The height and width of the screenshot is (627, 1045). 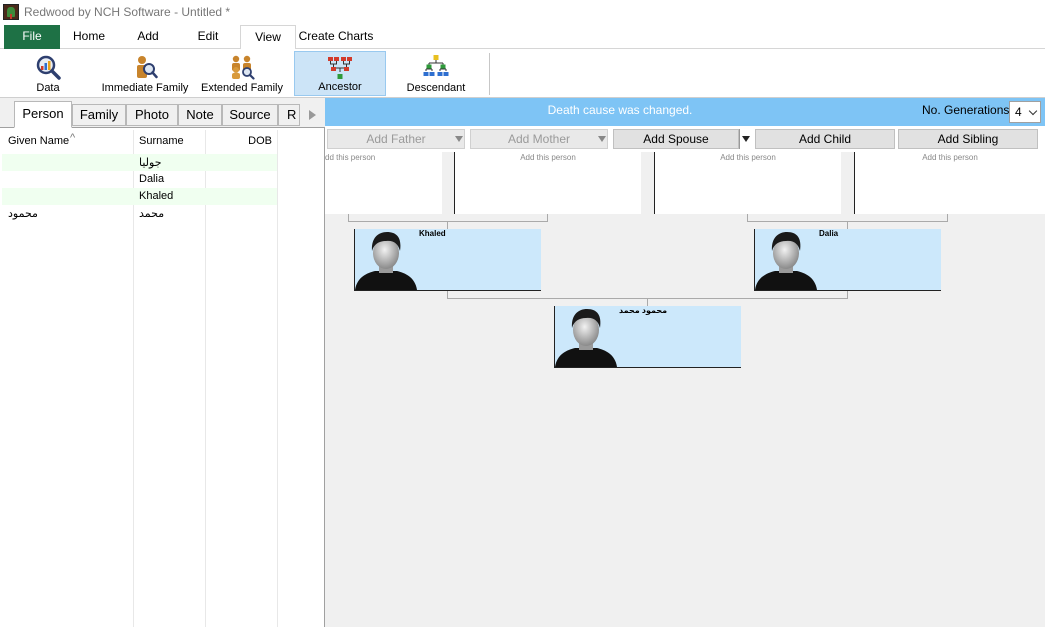 What do you see at coordinates (825, 139) in the screenshot?
I see `add-child-button: Add Child` at bounding box center [825, 139].